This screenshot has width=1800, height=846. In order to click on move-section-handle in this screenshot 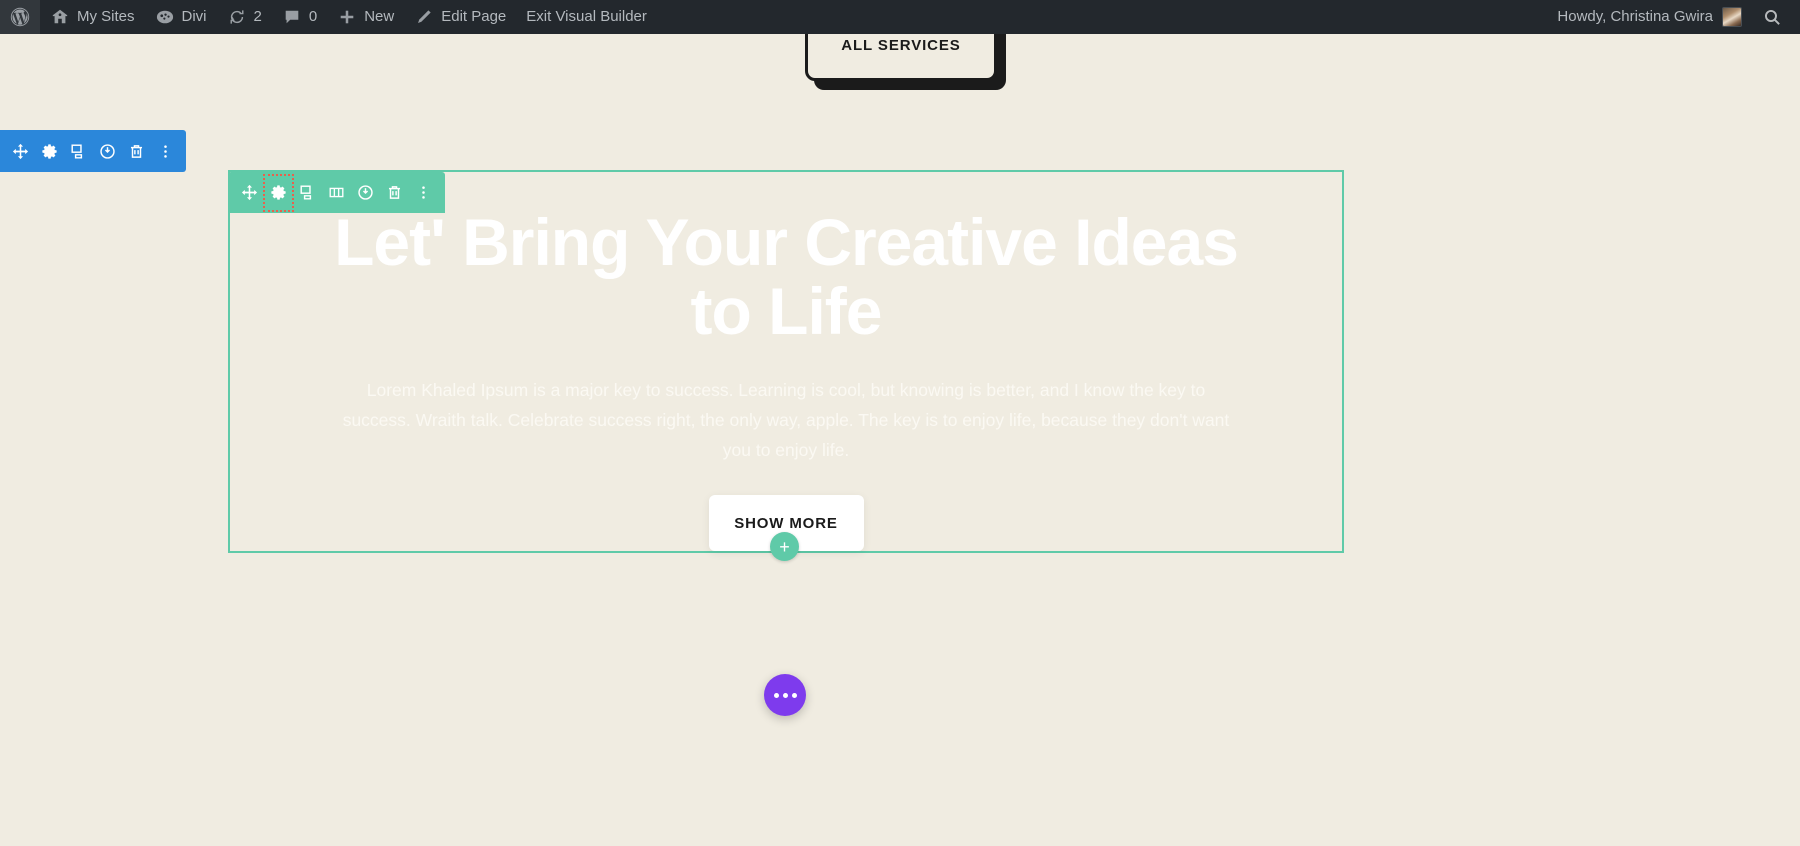, I will do `click(20, 151)`.